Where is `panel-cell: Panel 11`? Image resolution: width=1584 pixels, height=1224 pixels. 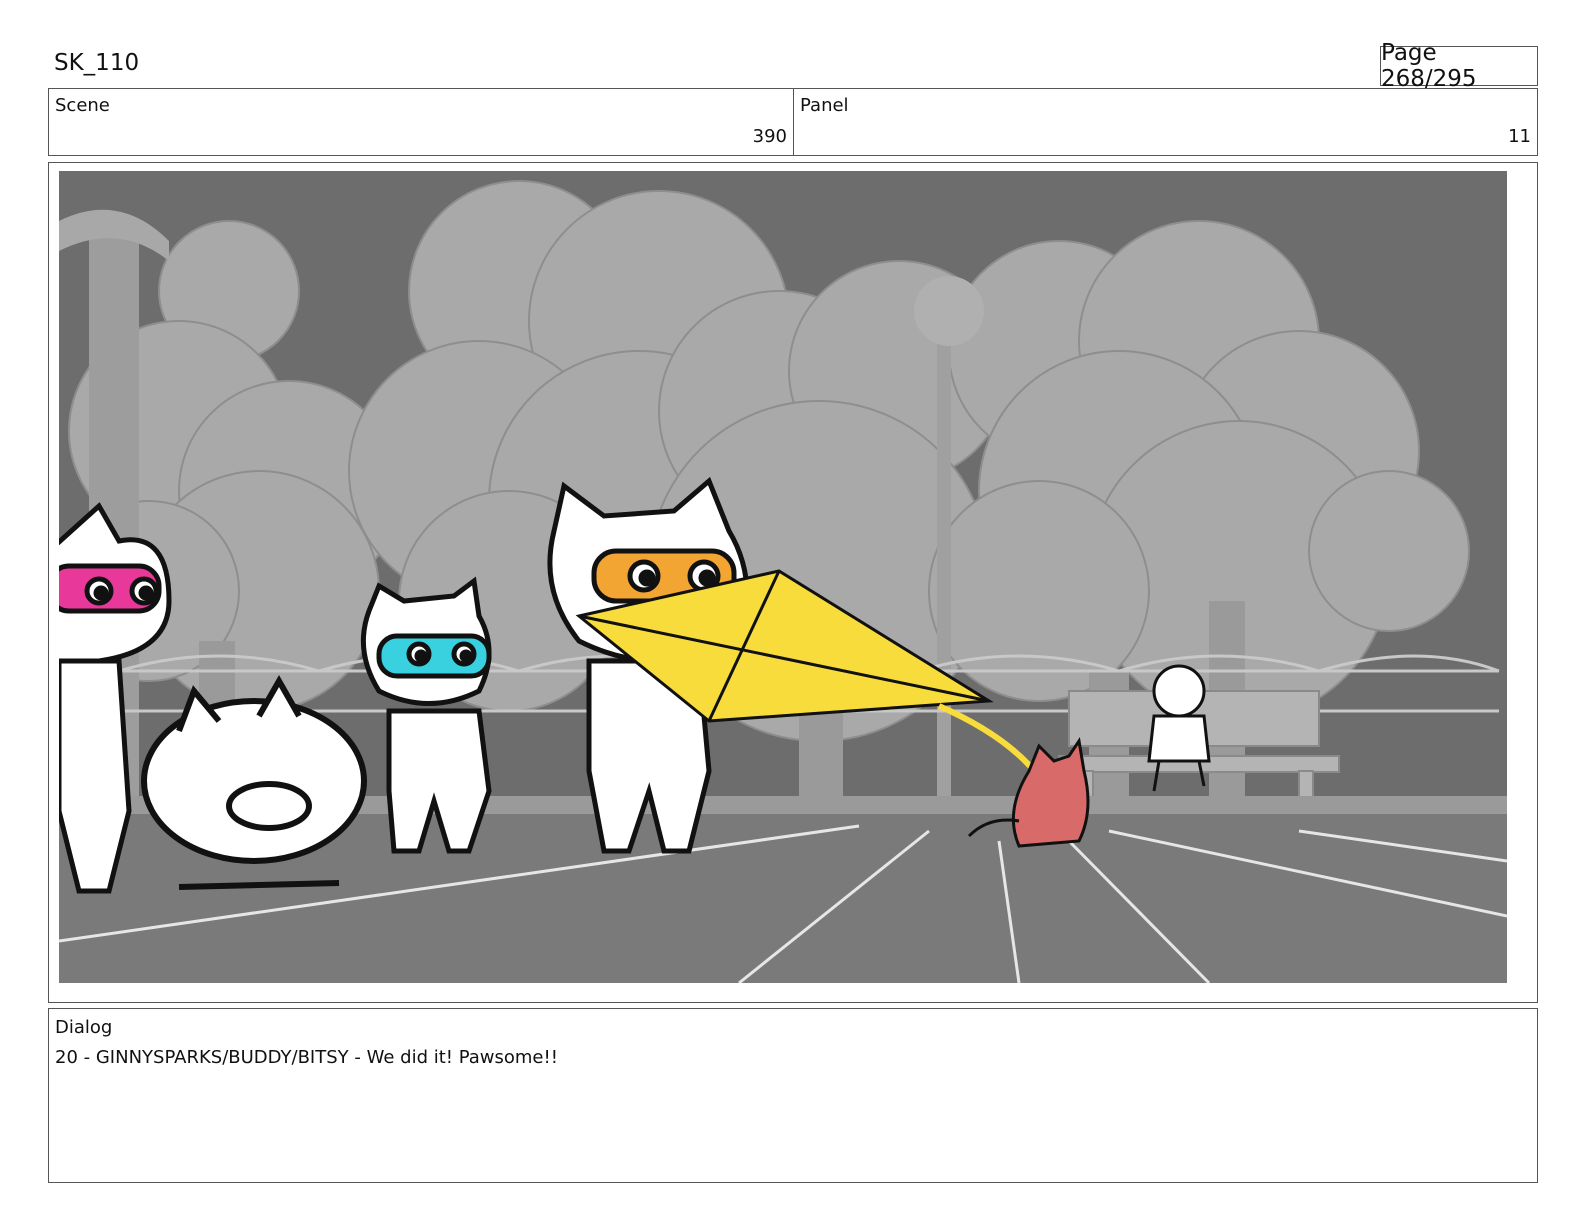
panel-cell: Panel 11 is located at coordinates (1165, 122).